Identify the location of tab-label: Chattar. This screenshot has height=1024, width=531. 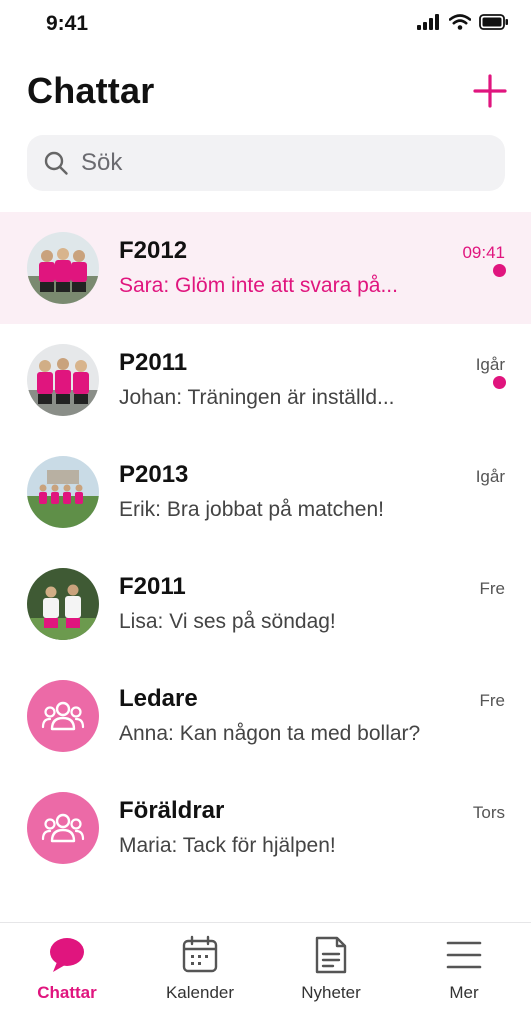
(67, 992).